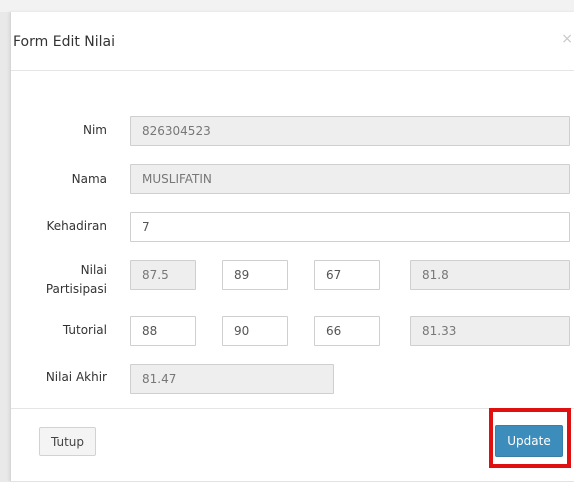 The height and width of the screenshot is (482, 574). I want to click on nilai-akhir-label: Nilai Akhir, so click(76, 377).